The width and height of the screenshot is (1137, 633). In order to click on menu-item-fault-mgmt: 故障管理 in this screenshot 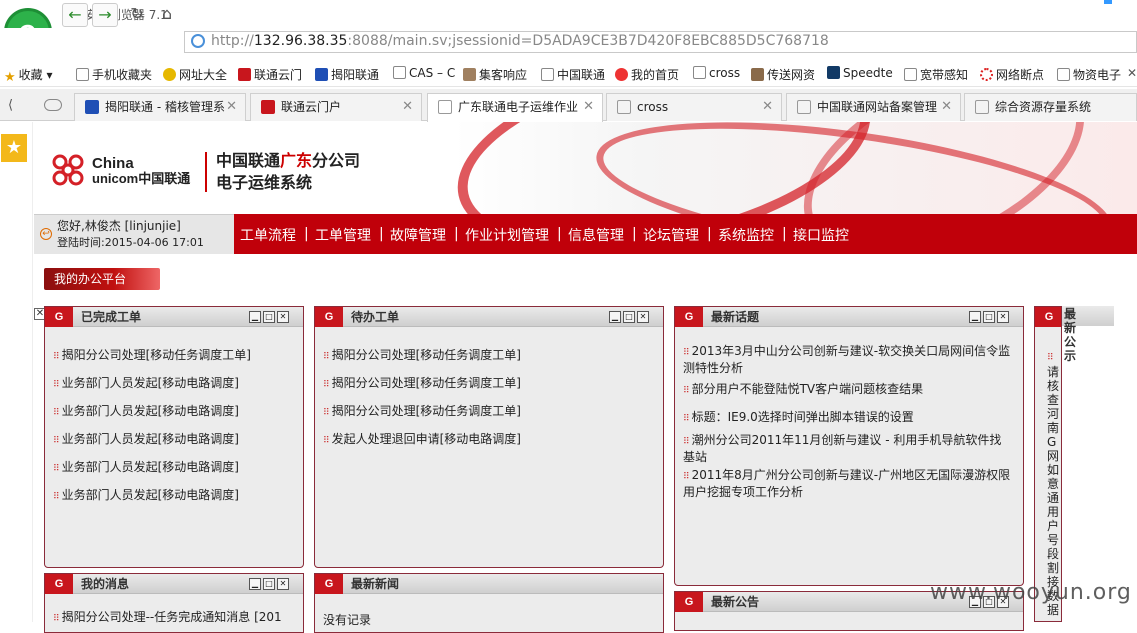, I will do `click(418, 235)`.